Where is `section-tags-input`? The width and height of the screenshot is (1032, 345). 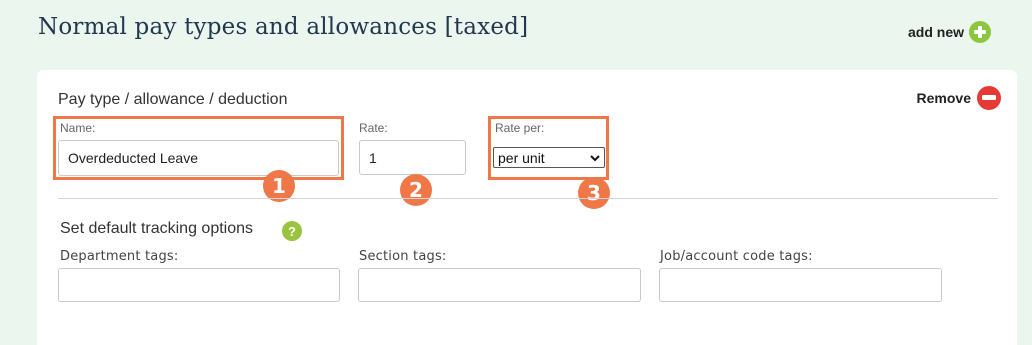
section-tags-input is located at coordinates (499, 285).